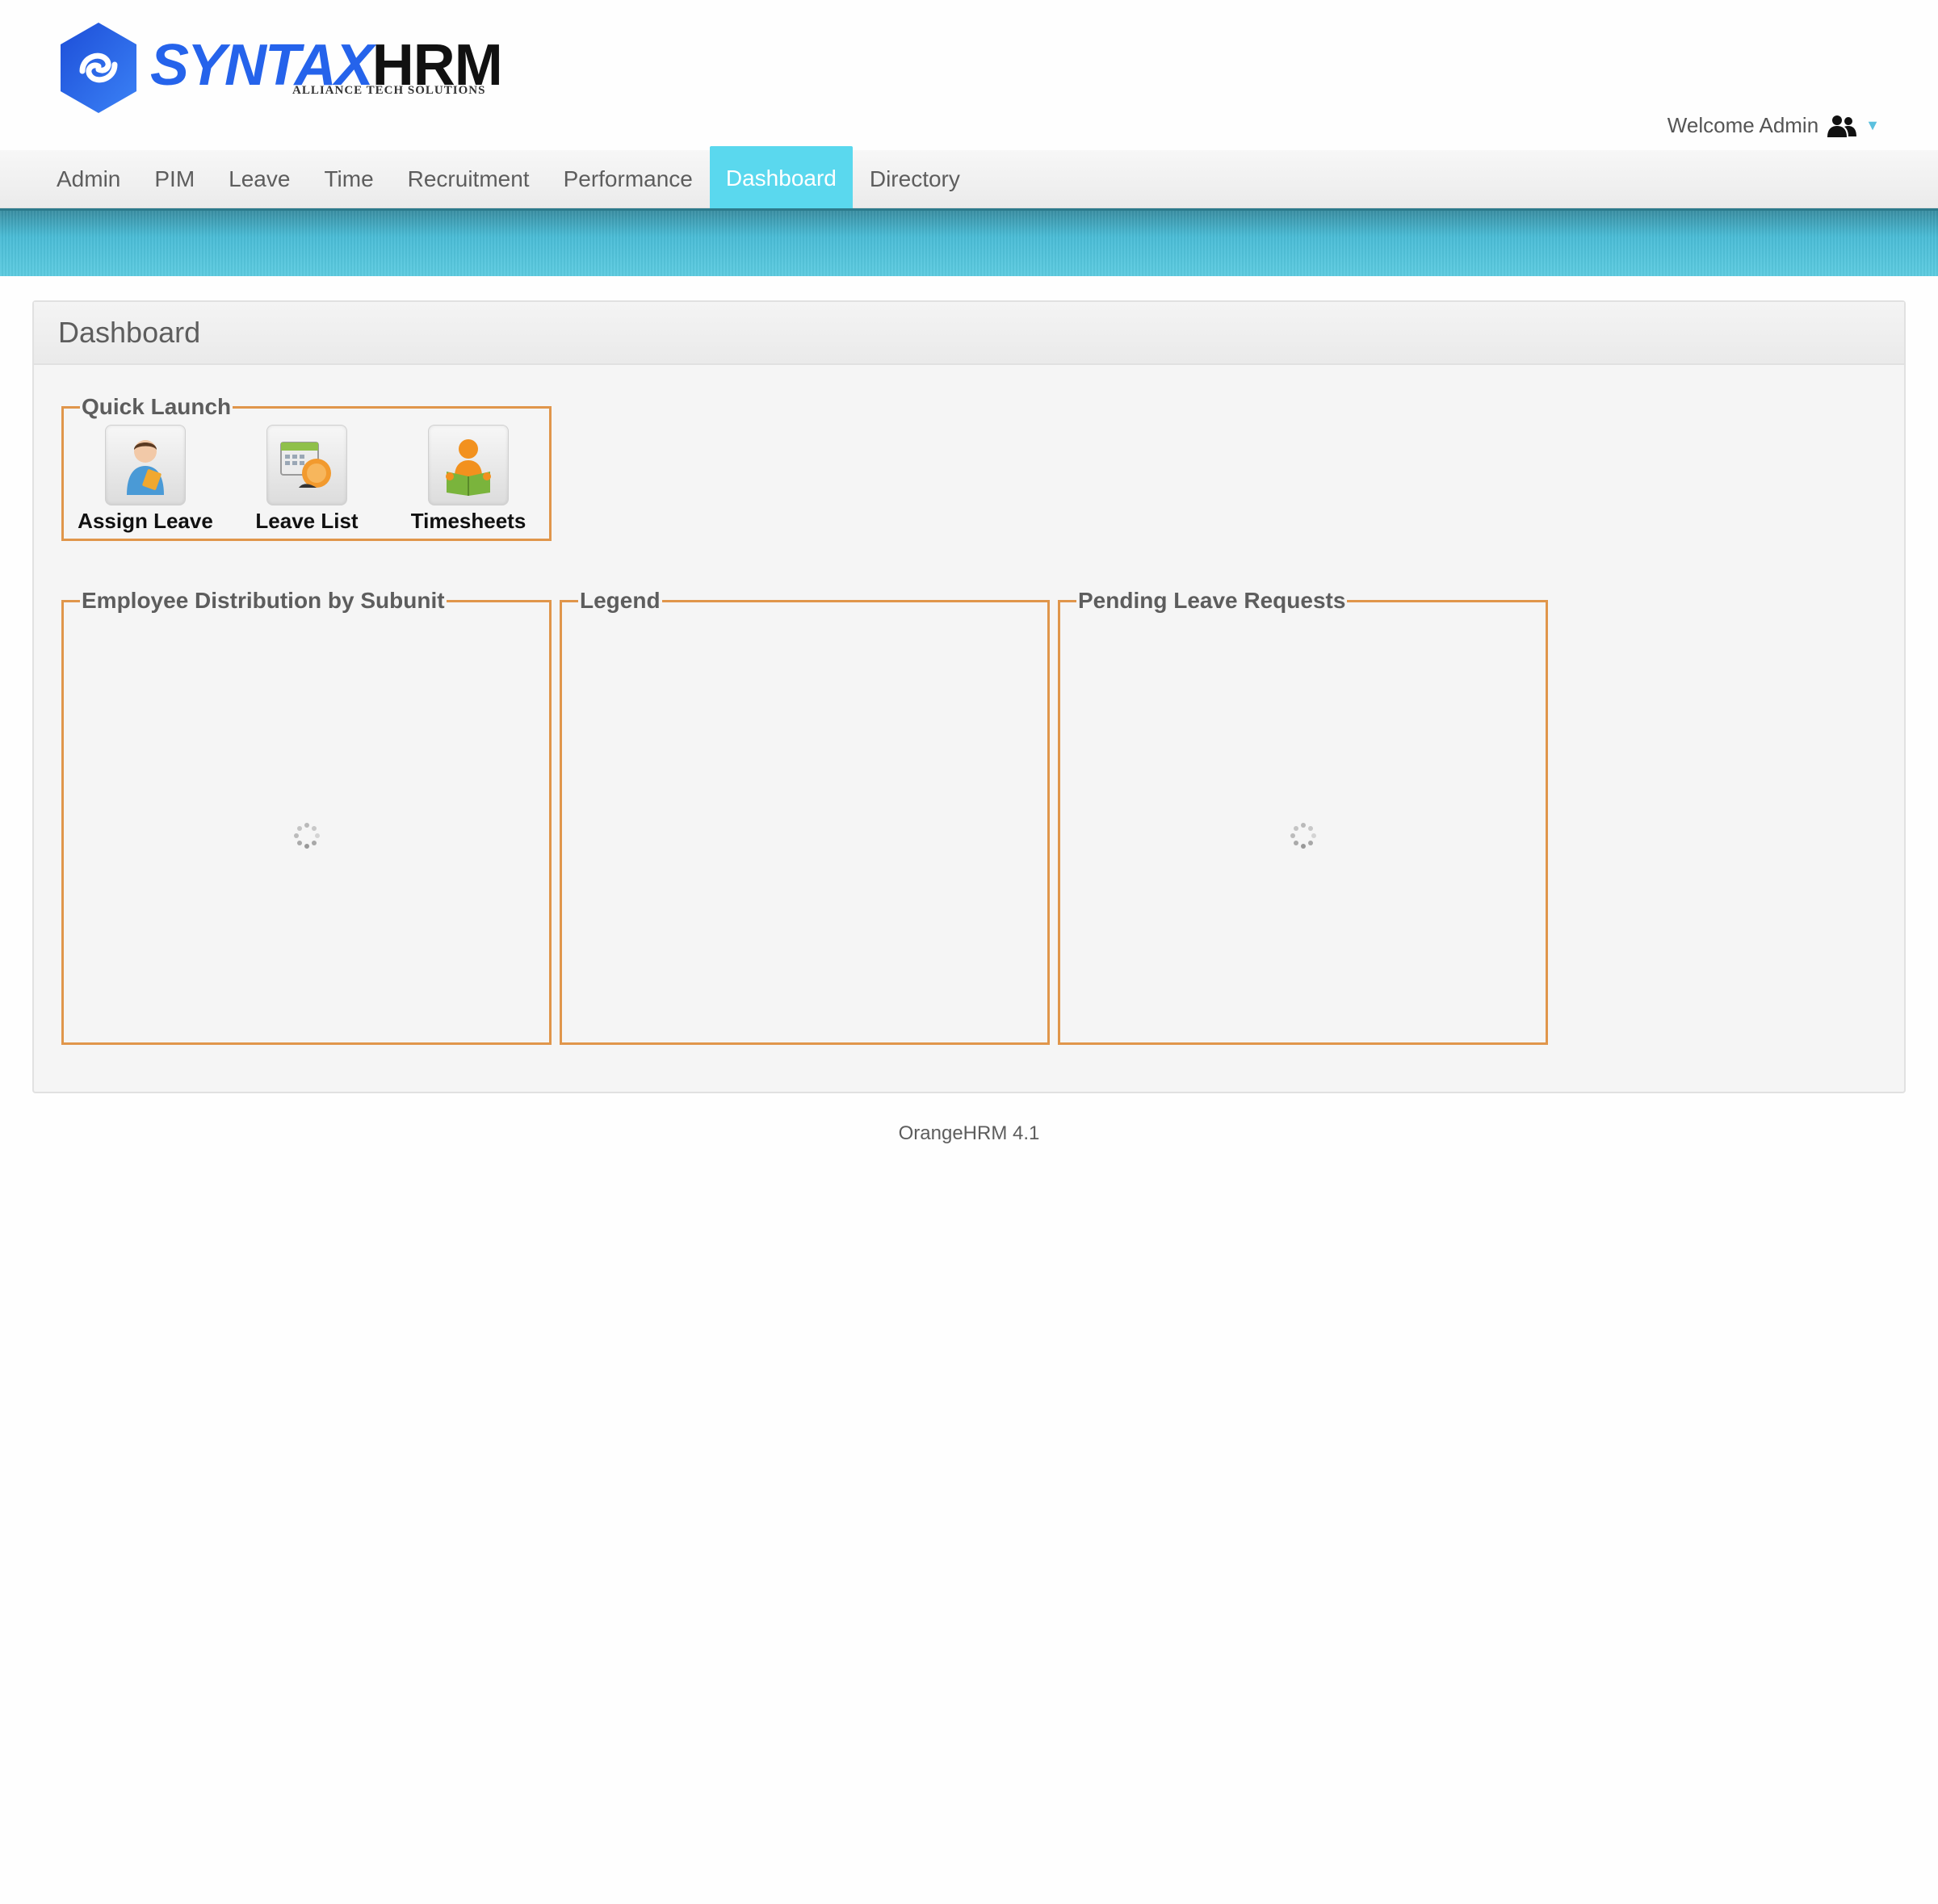 Image resolution: width=1938 pixels, height=1904 pixels. Describe the element at coordinates (628, 179) in the screenshot. I see `menu-item-performance: Performance` at that location.